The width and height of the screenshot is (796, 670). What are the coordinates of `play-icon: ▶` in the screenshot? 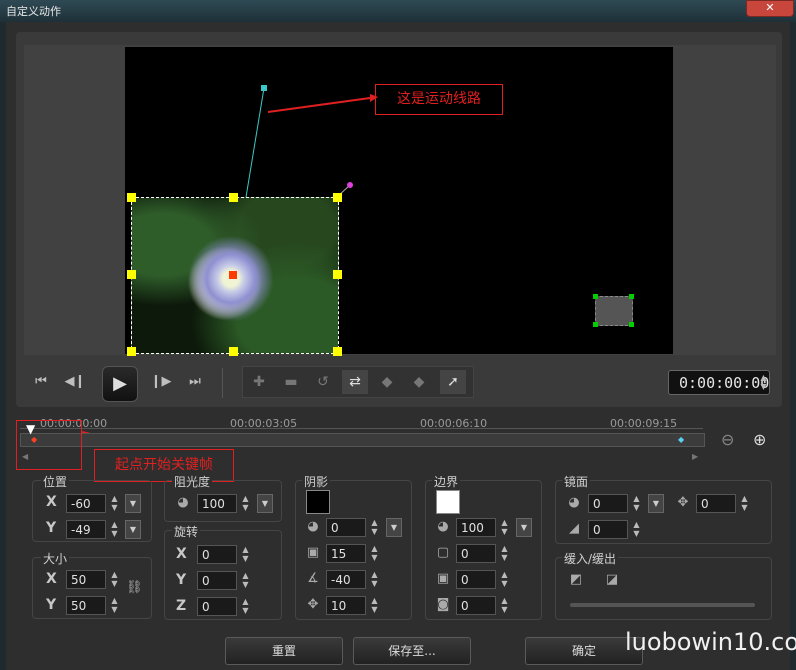 It's located at (120, 384).